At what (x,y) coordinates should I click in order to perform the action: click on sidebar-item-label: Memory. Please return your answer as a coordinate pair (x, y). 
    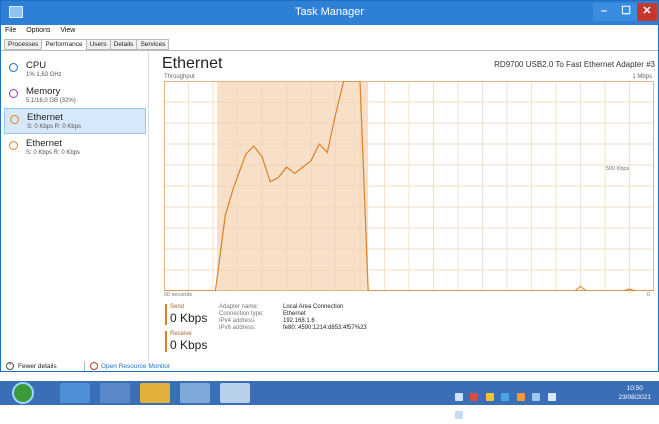
    Looking at the image, I should click on (43, 91).